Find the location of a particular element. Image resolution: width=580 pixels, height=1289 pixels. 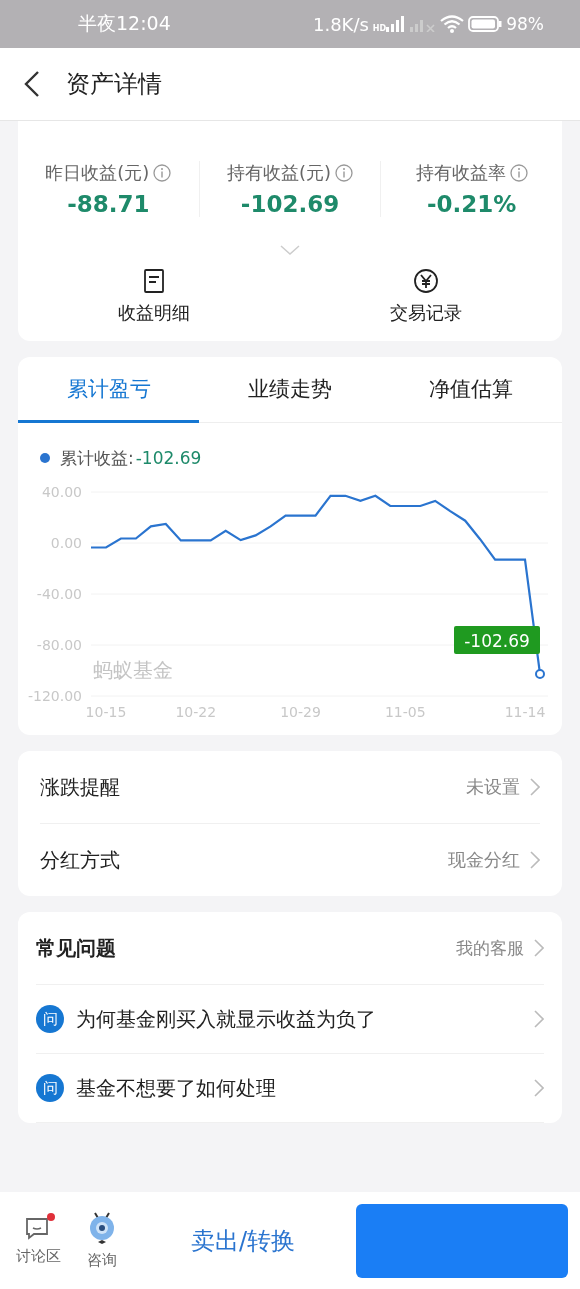

metric-value: -88.71 is located at coordinates (108, 204).